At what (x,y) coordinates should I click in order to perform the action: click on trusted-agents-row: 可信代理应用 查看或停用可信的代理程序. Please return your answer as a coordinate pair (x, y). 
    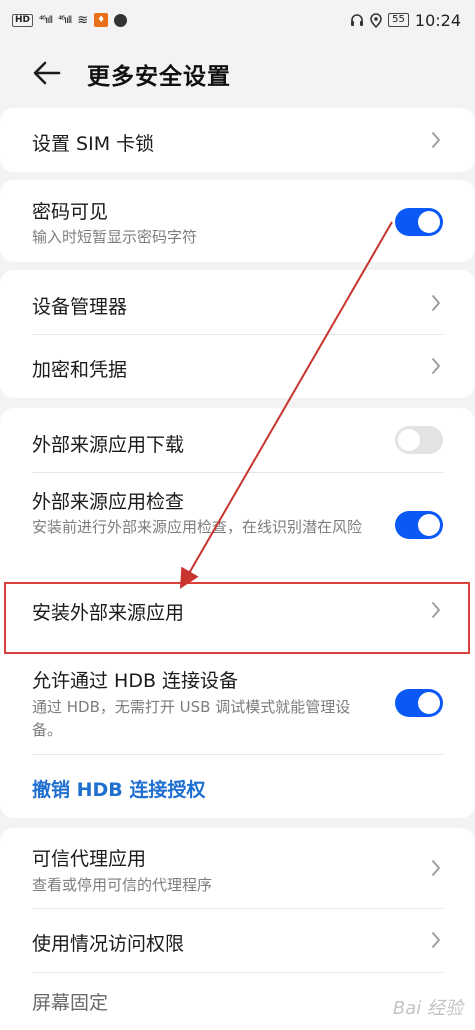
    Looking at the image, I should click on (253, 868).